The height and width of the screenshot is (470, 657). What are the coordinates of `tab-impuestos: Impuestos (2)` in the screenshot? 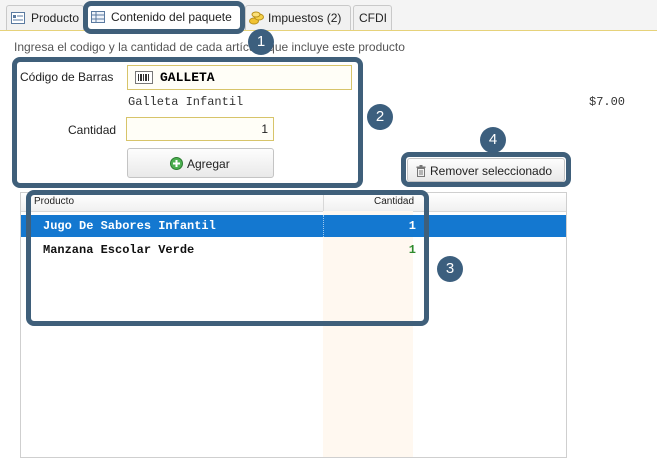 It's located at (298, 17).